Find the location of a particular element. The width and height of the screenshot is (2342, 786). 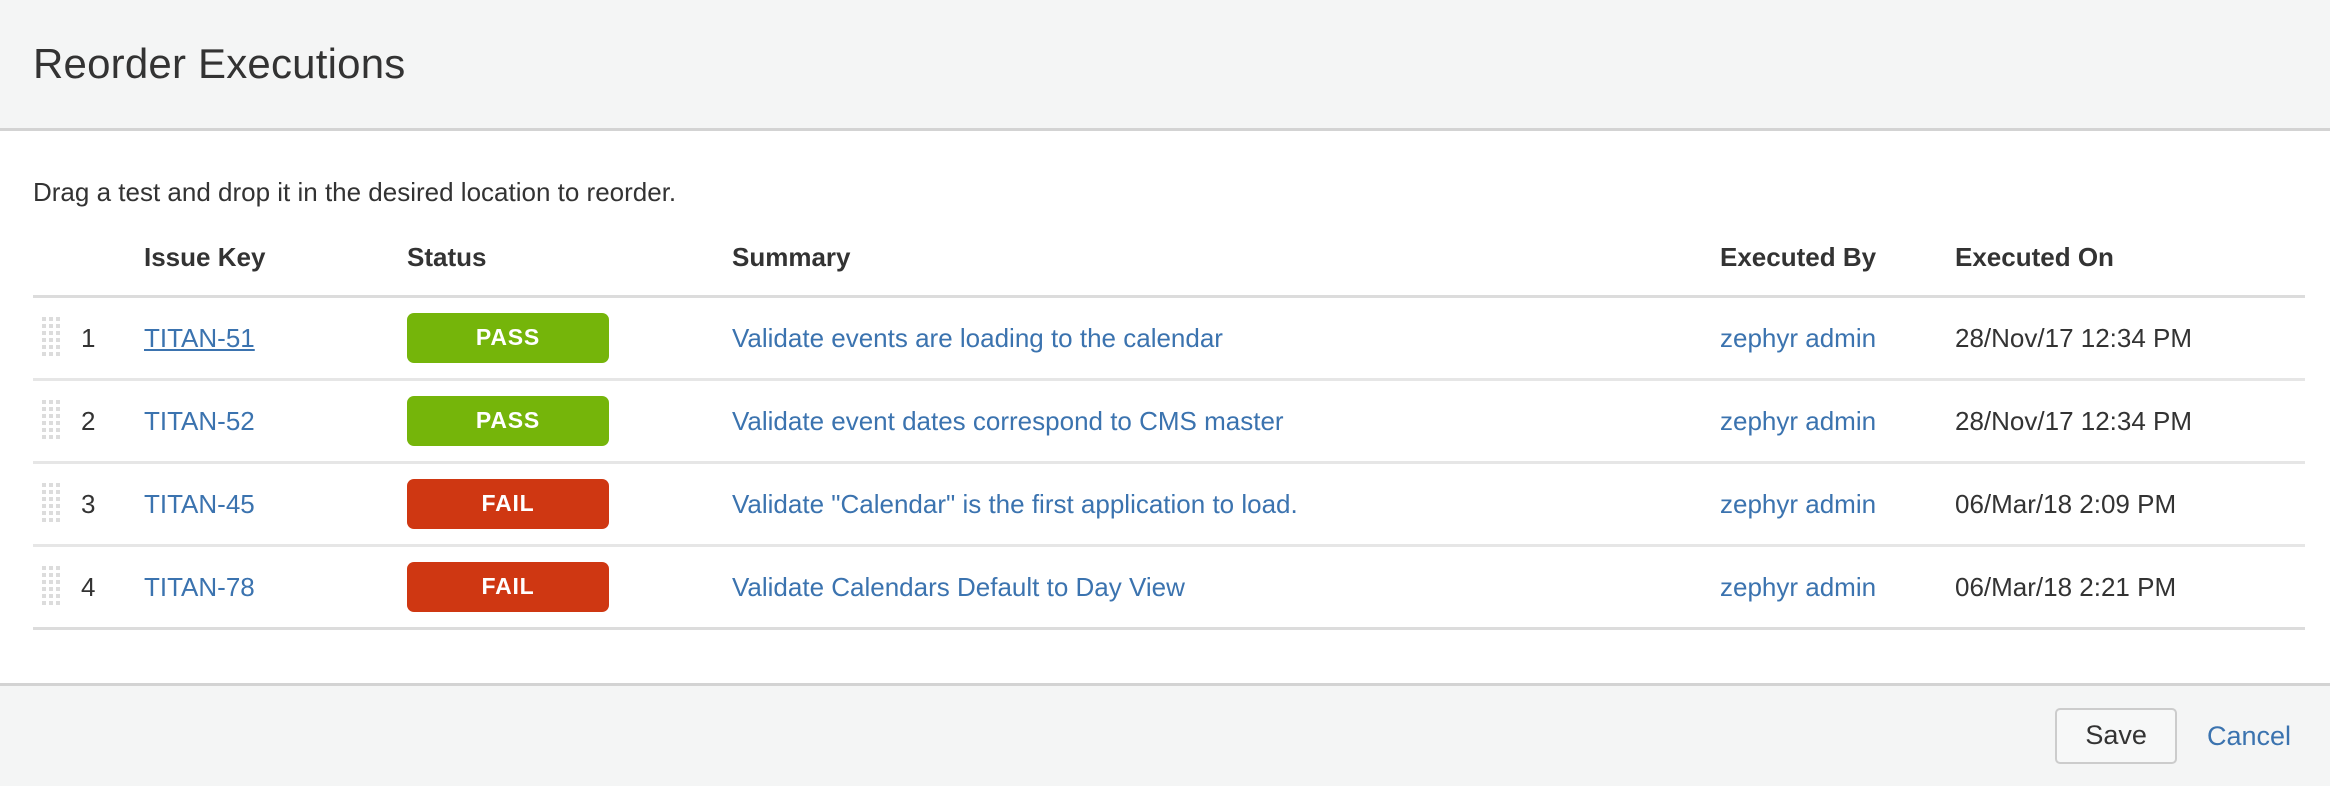

dialog-footer: Save Cancel is located at coordinates (1165, 734).